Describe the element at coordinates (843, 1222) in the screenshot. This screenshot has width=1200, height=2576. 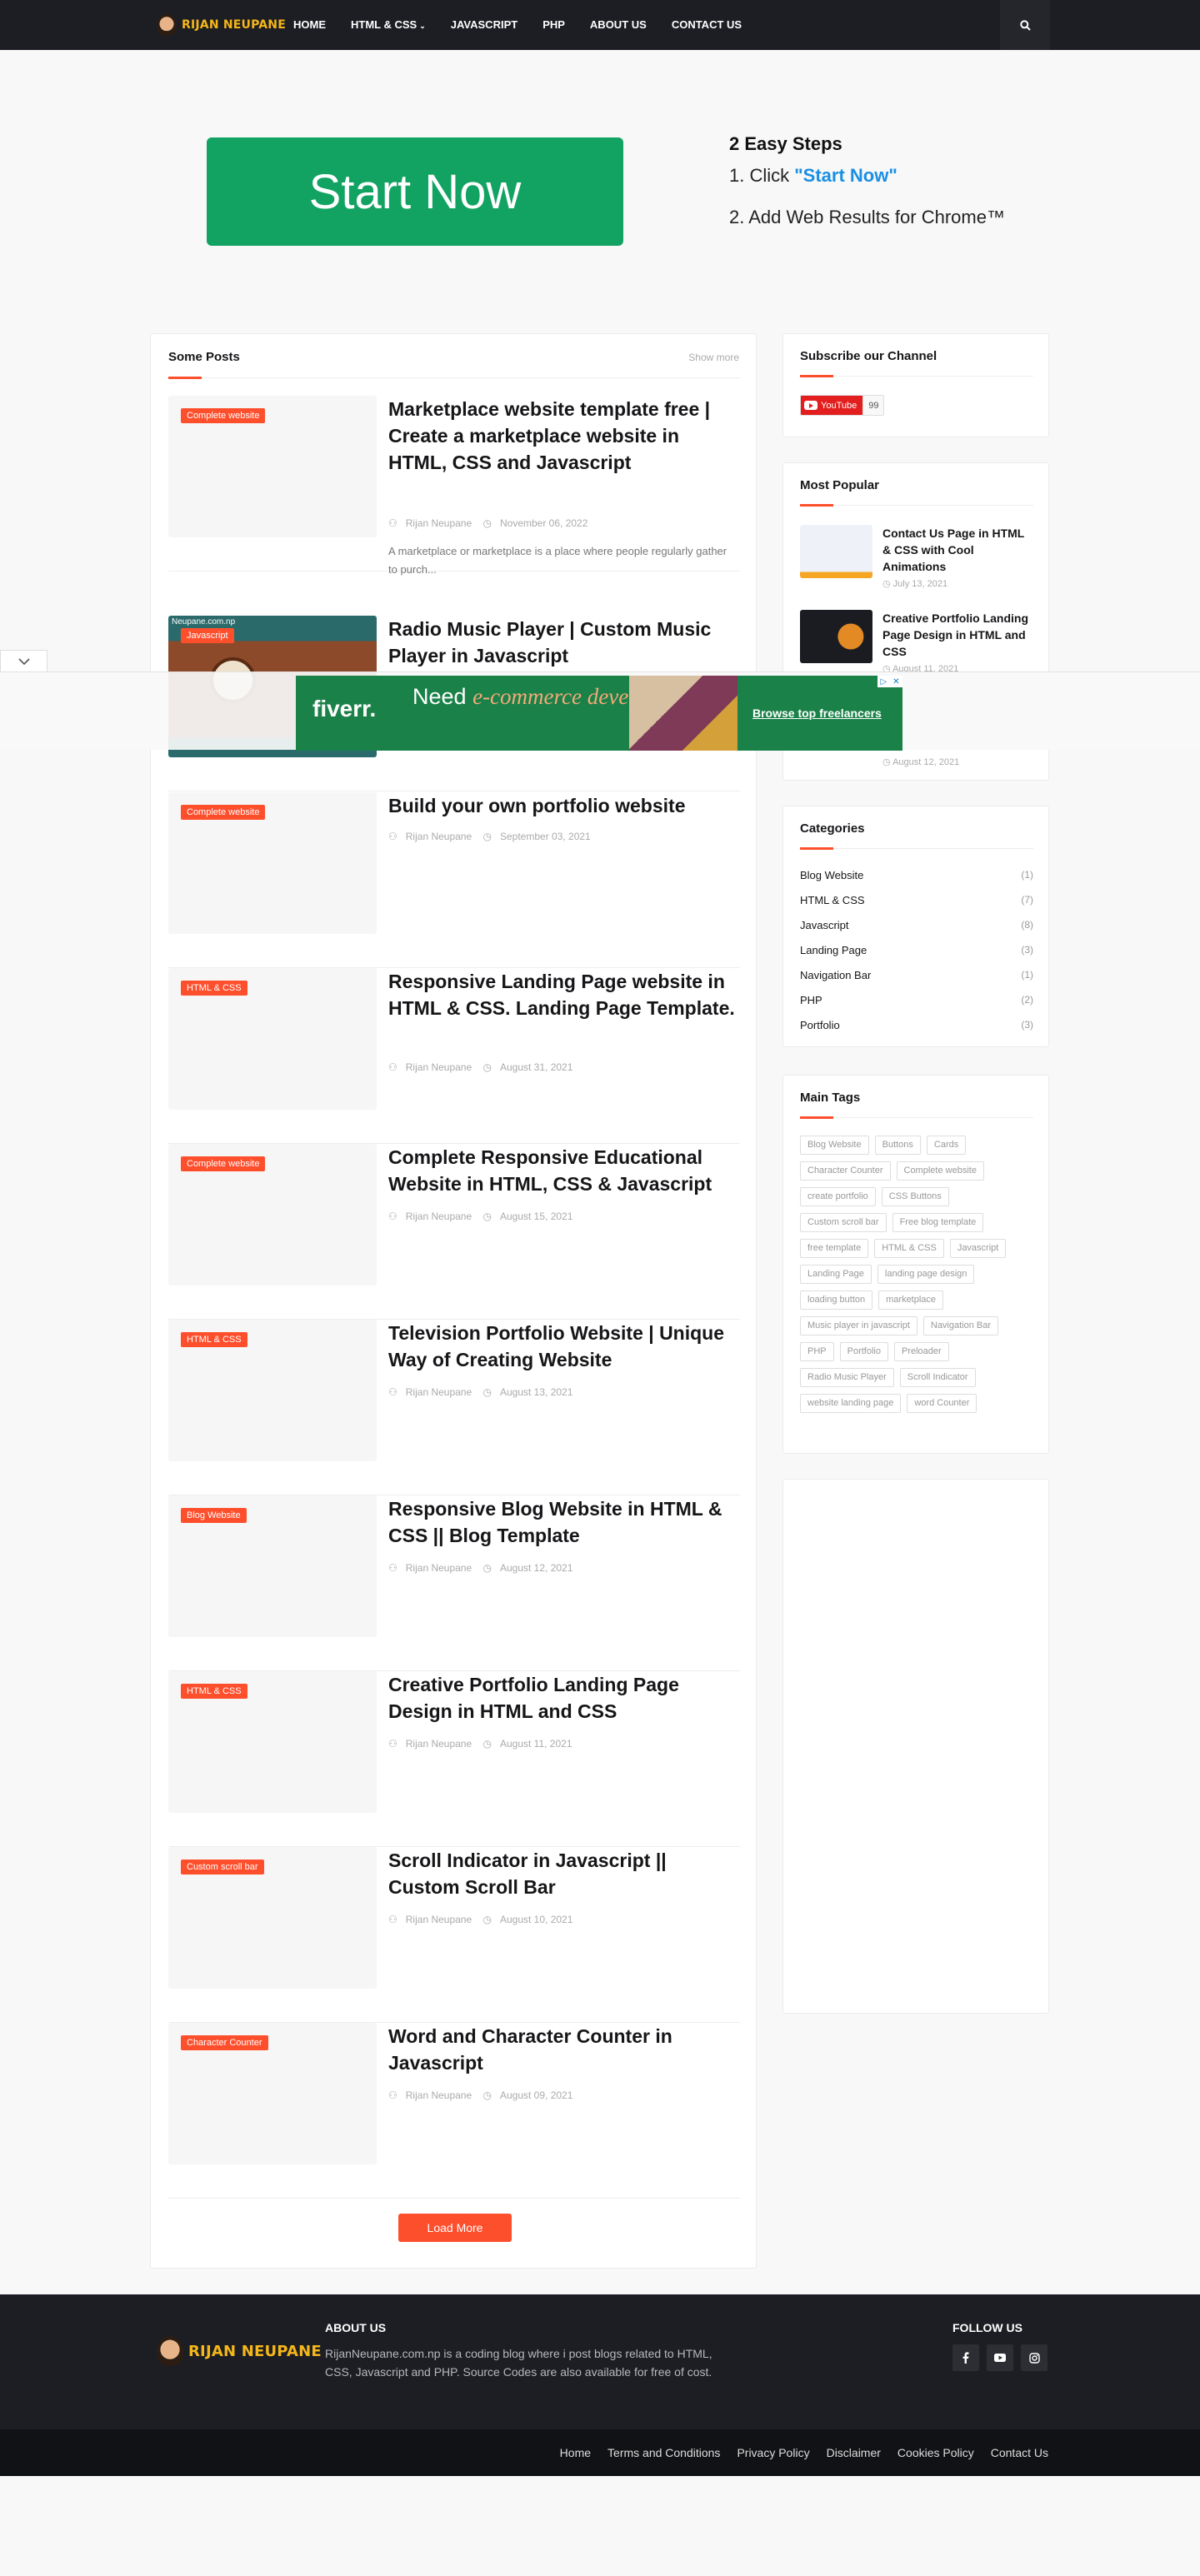
I see `tag-link: Custom scroll bar` at that location.